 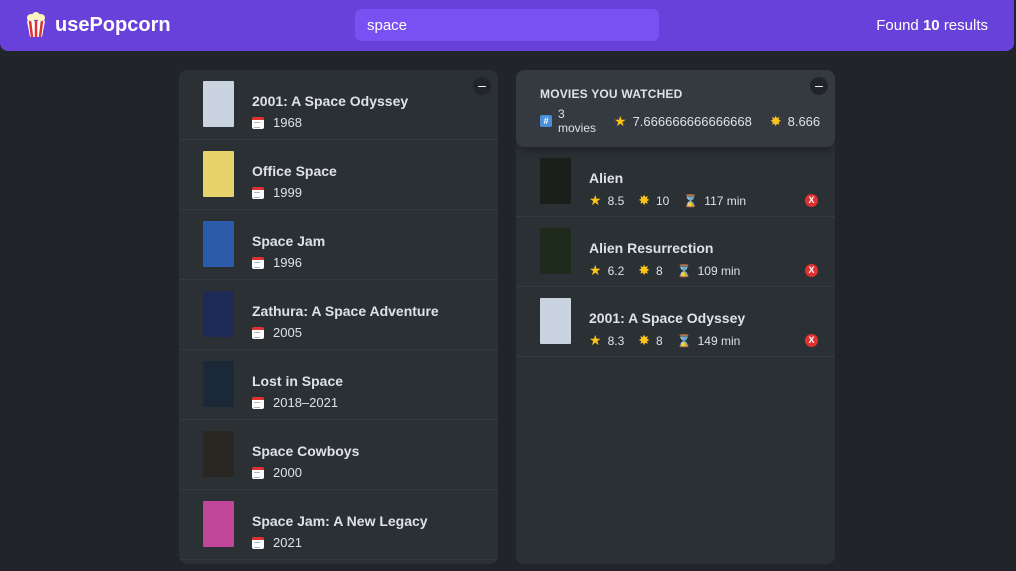 I want to click on movie-list-item: Space Cowboys 2000, so click(x=338, y=455).